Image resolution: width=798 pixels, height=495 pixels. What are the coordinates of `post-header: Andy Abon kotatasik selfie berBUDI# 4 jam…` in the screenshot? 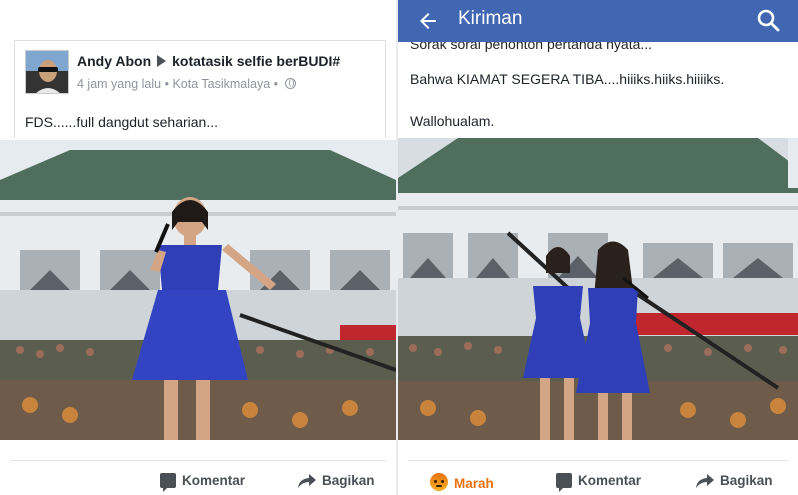 It's located at (200, 89).